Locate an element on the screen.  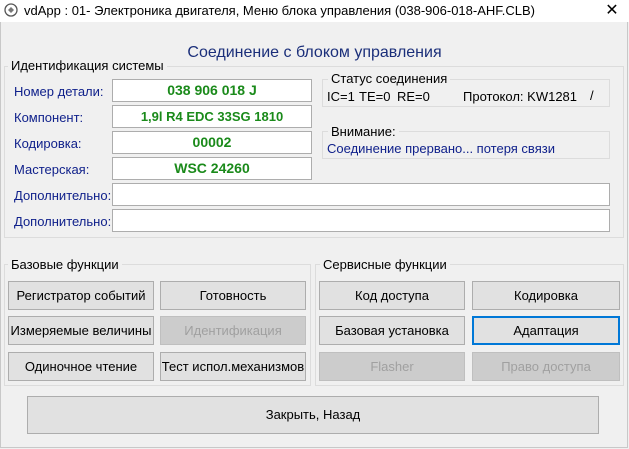
identification-button: Идентификация is located at coordinates (233, 330).